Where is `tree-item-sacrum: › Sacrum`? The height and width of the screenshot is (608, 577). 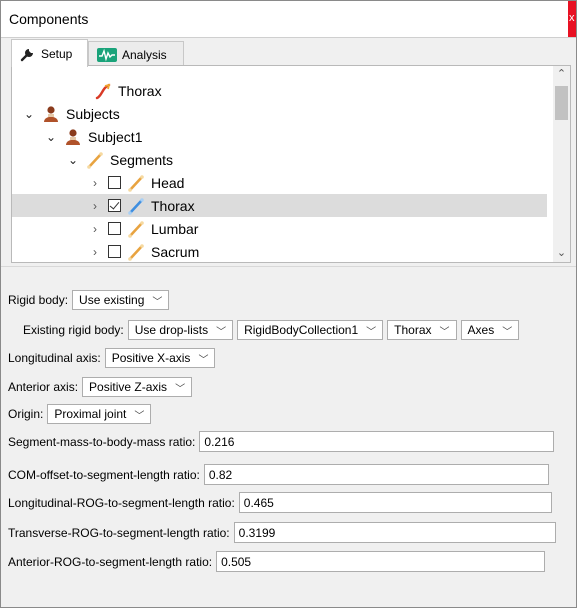
tree-item-sacrum: › Sacrum is located at coordinates (279, 251).